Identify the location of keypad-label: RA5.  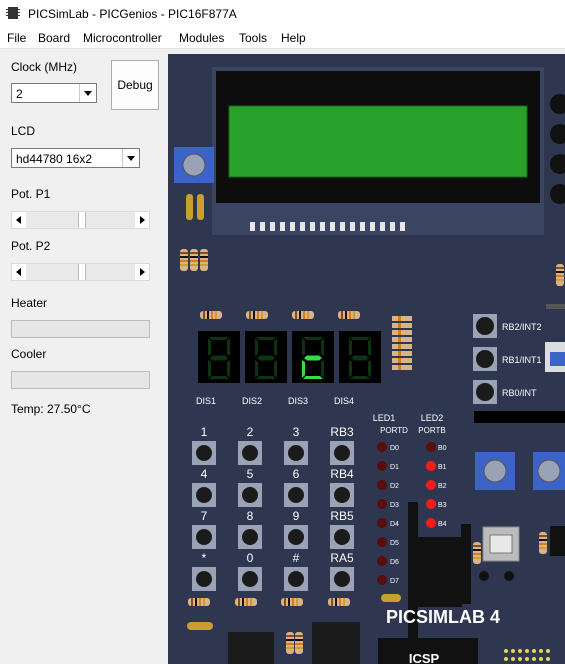
(342, 558).